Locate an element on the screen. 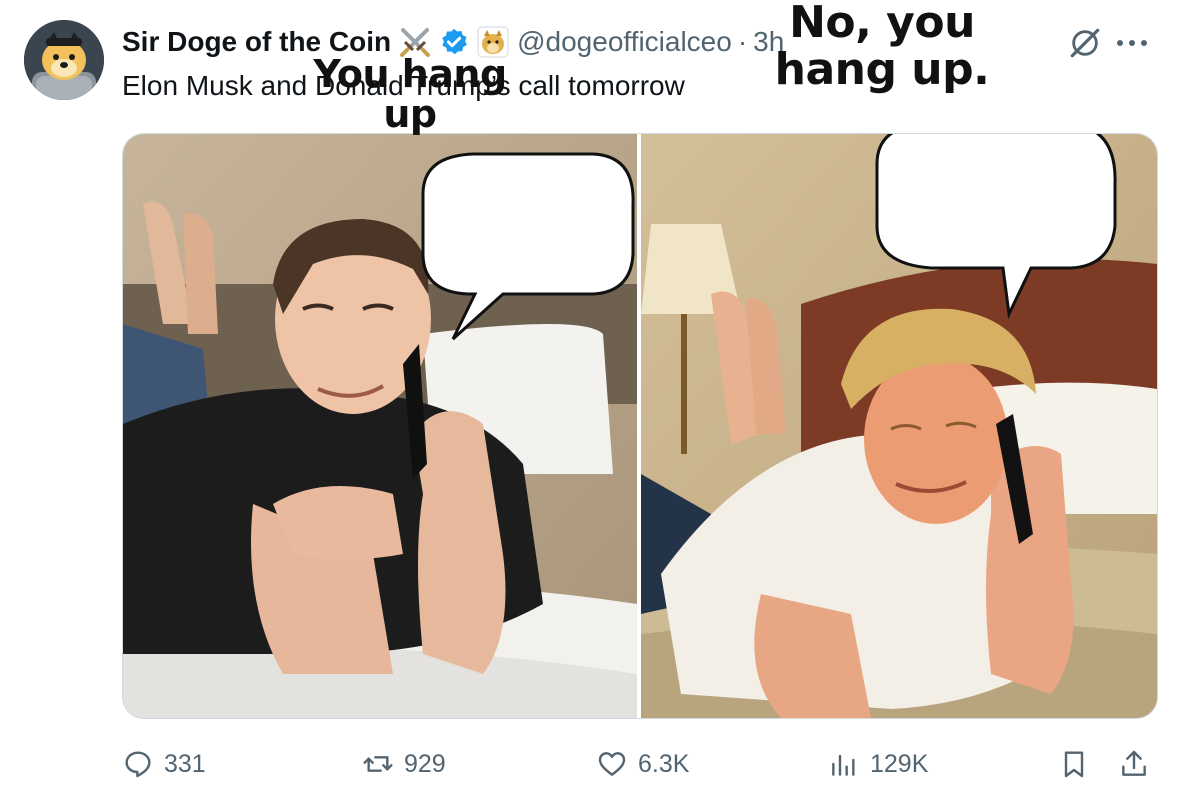  bookmark-icon is located at coordinates (1074, 764).